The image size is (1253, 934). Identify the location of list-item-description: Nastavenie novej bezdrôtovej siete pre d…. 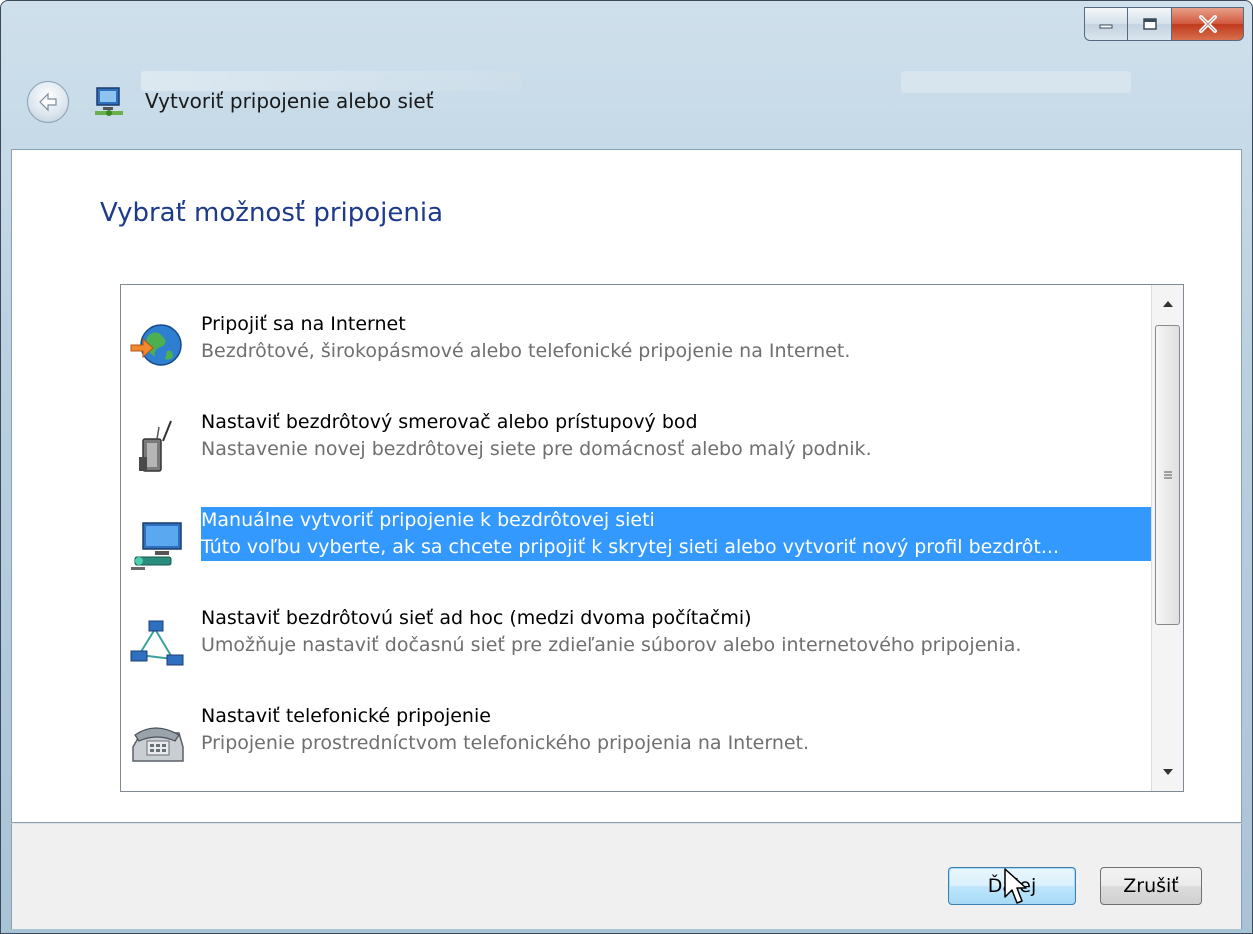
(536, 449).